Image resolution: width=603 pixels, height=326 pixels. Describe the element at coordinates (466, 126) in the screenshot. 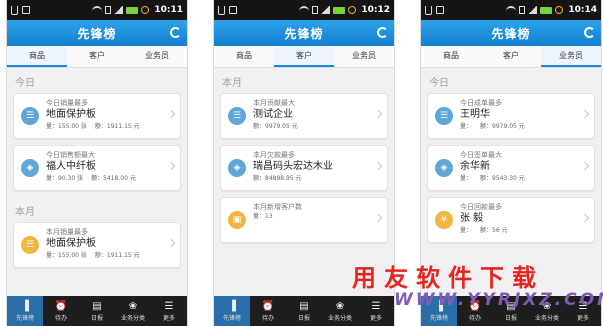

I see `card-metric: 量：` at that location.